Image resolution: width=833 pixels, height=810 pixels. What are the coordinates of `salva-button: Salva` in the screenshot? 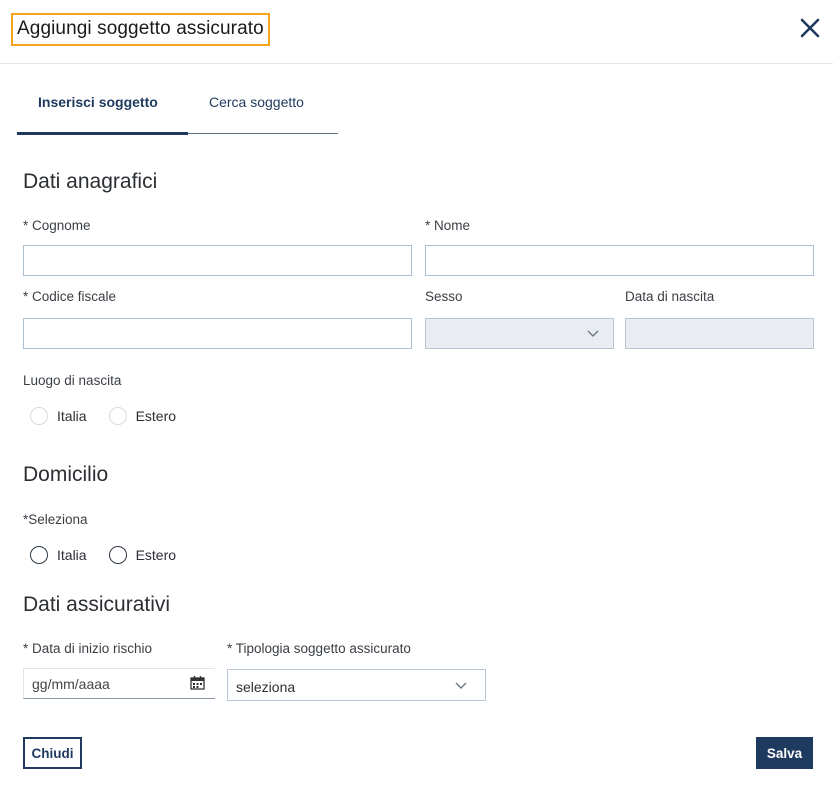 It's located at (784, 753).